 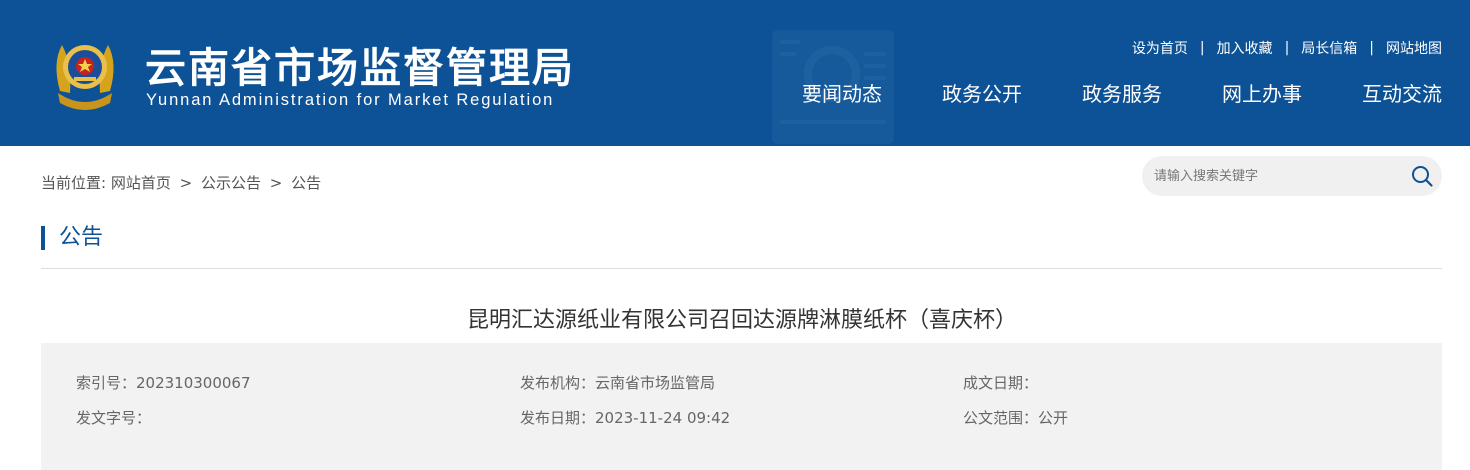 I want to click on main-nav: 要闻动态 政务公开 政务服务 网上办事 互动交流, so click(x=1122, y=92).